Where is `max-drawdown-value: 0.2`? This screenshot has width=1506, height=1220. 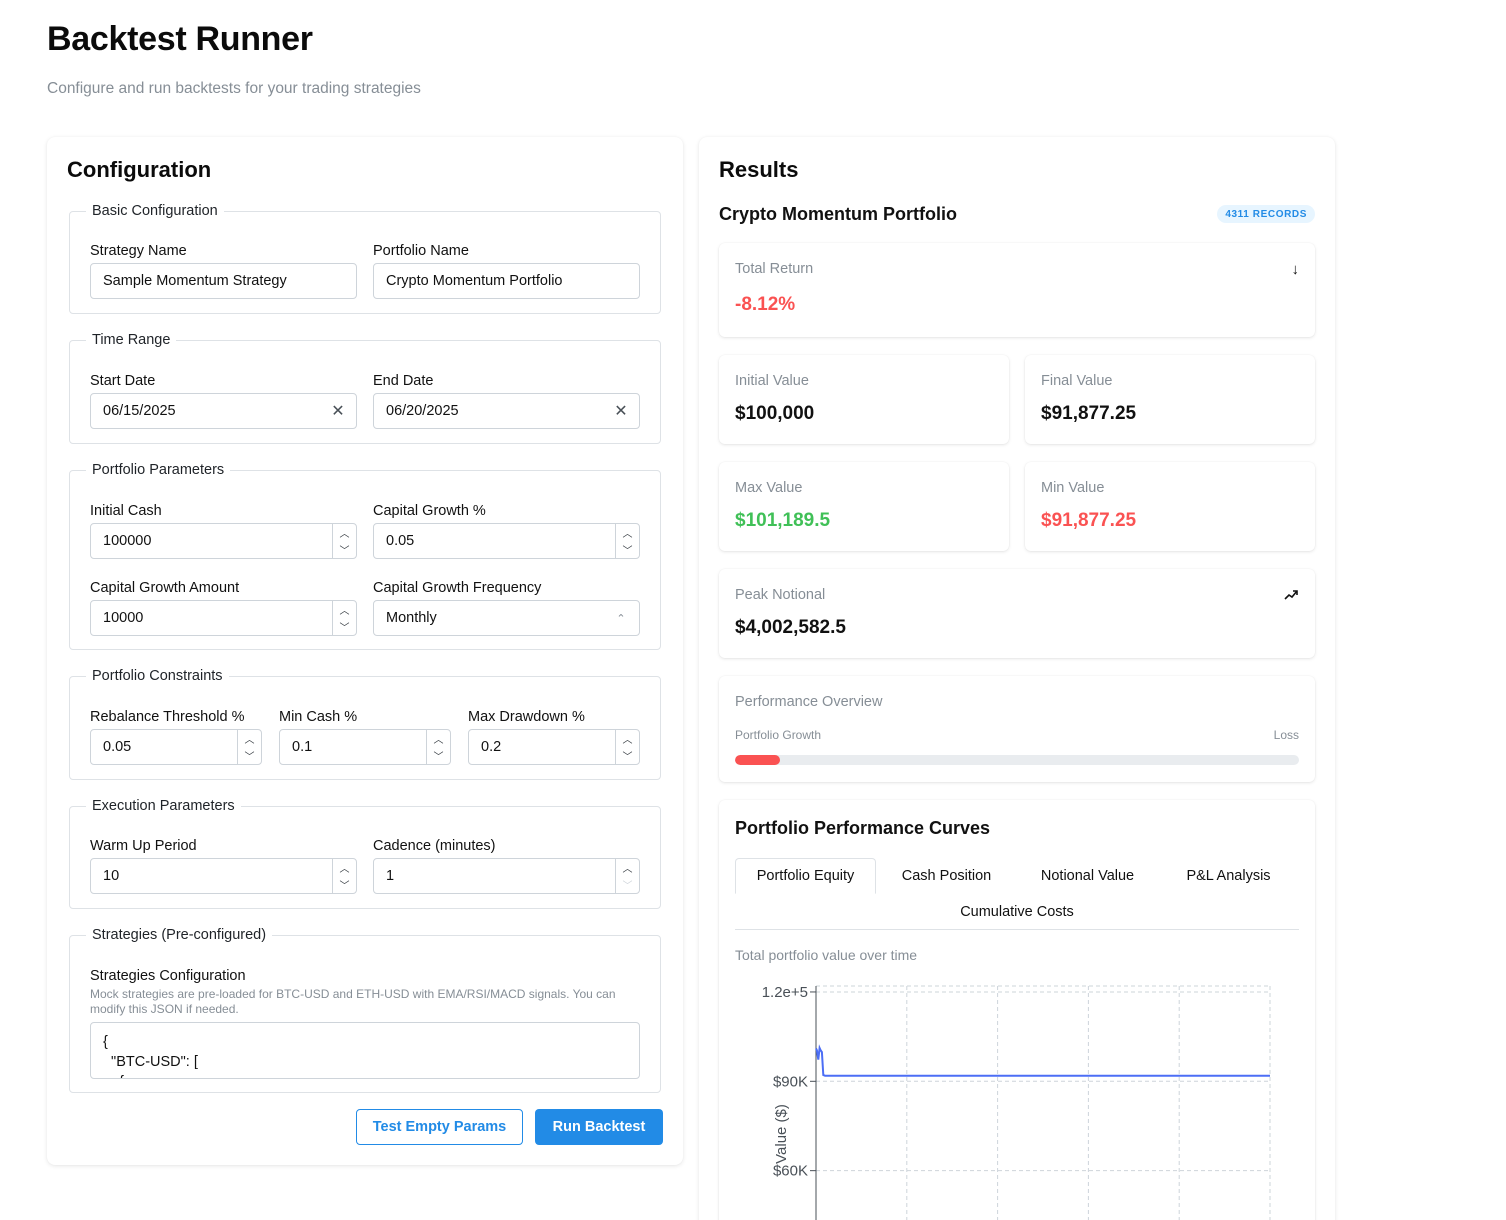 max-drawdown-value: 0.2 is located at coordinates (491, 747).